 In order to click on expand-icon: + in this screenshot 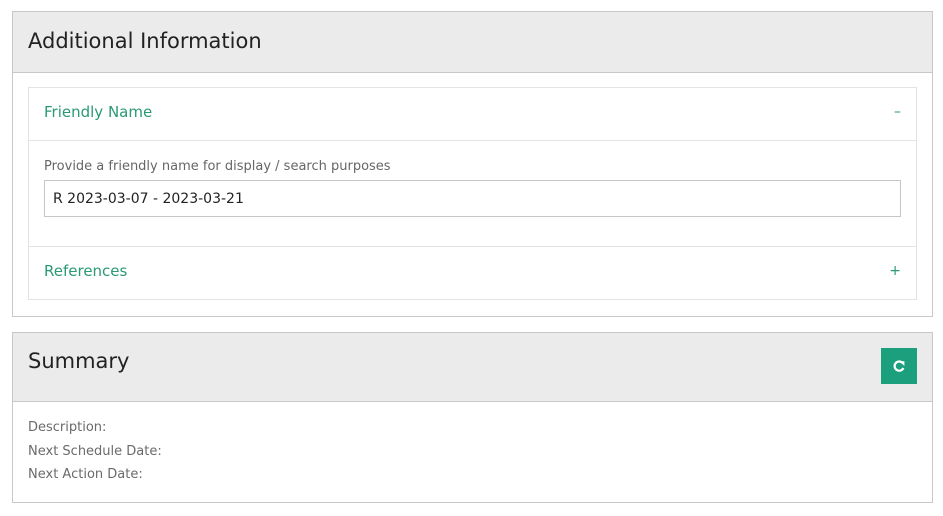, I will do `click(895, 271)`.